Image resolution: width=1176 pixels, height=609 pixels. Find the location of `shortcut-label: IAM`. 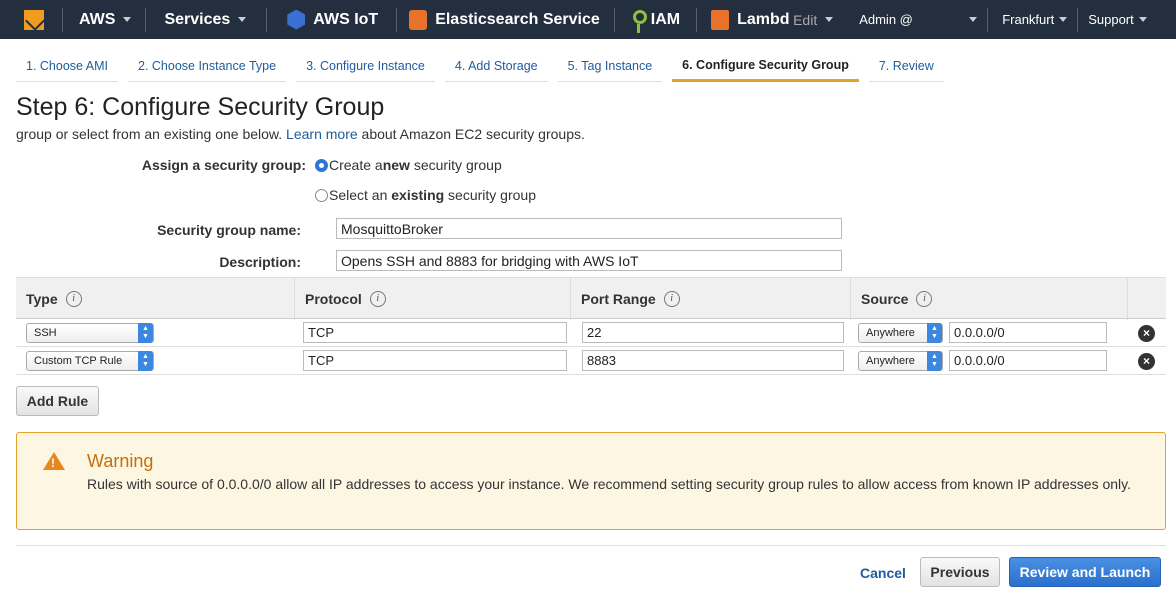

shortcut-label: IAM is located at coordinates (665, 19).